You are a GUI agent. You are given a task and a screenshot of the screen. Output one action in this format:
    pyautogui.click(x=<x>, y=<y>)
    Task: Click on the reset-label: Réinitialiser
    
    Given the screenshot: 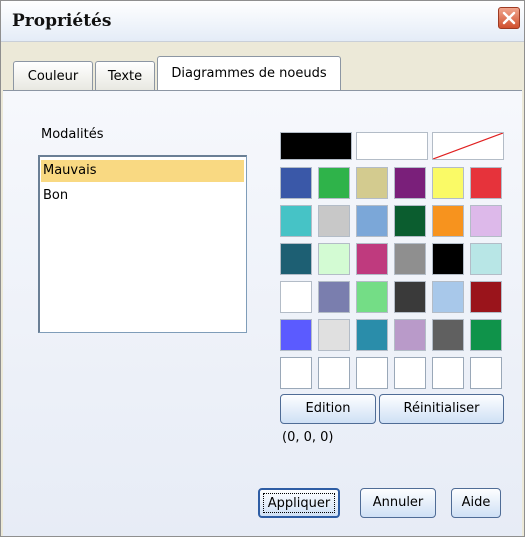 What is the action you would take?
    pyautogui.click(x=441, y=408)
    